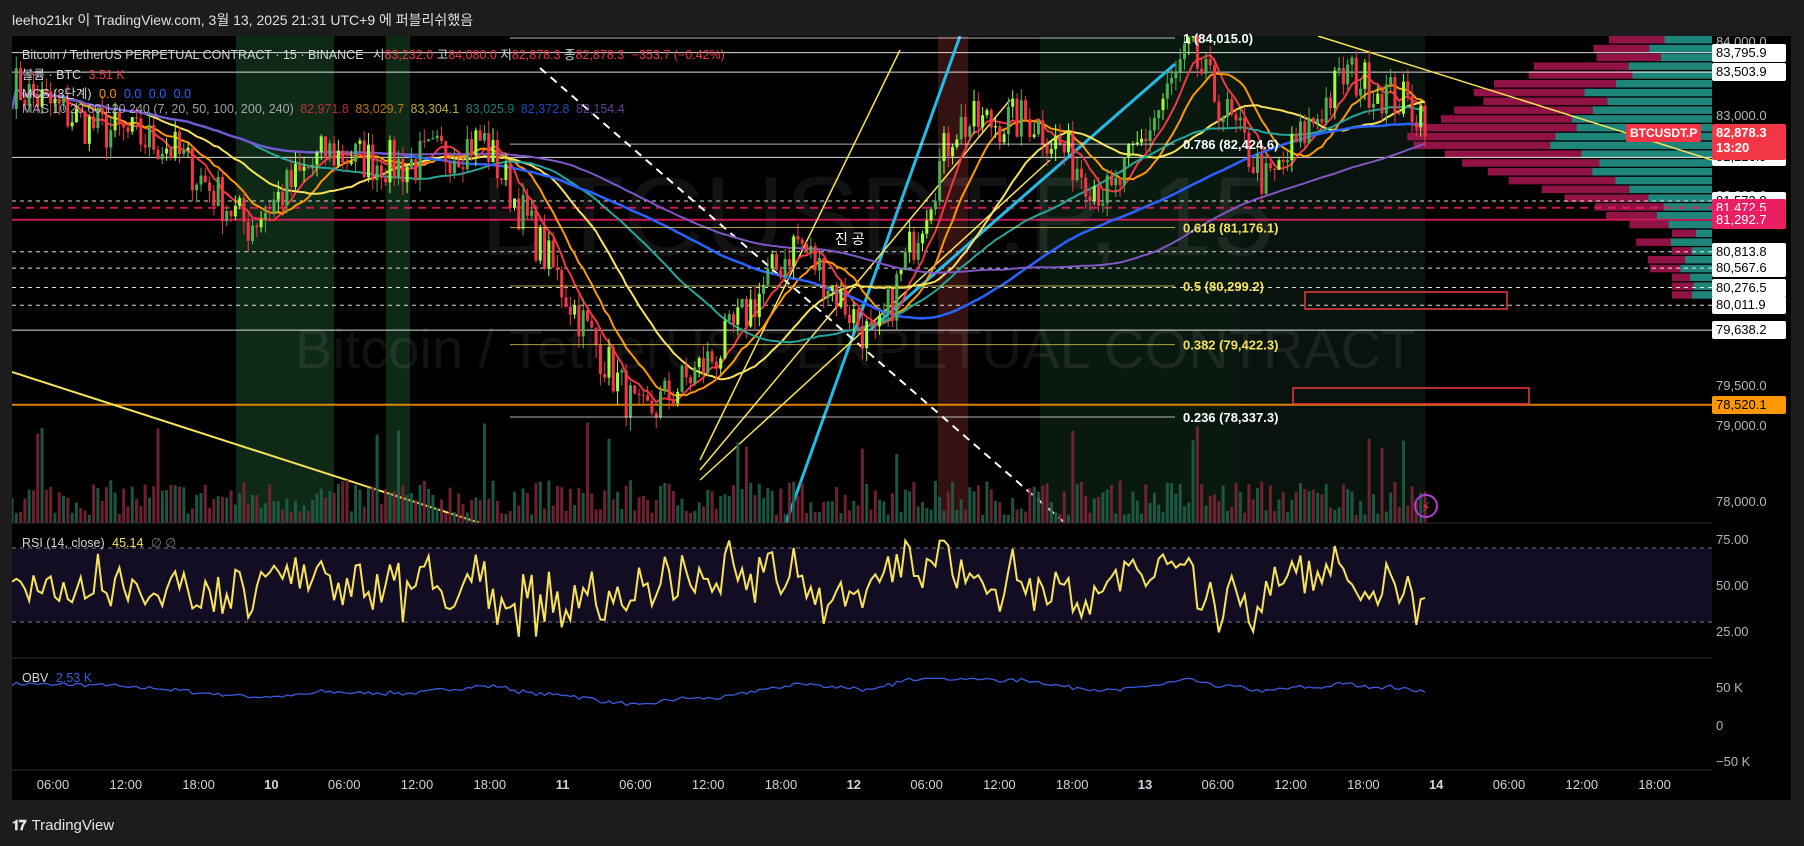 The width and height of the screenshot is (1804, 846). What do you see at coordinates (1749, 330) in the screenshot?
I see `price-level-box: 79,638.2` at bounding box center [1749, 330].